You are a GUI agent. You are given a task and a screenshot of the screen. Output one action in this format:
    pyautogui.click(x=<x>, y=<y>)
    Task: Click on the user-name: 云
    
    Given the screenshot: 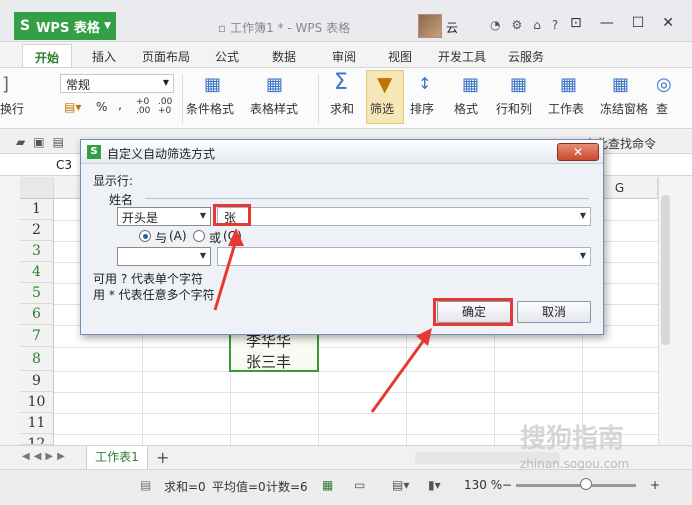 What is the action you would take?
    pyautogui.click(x=452, y=27)
    